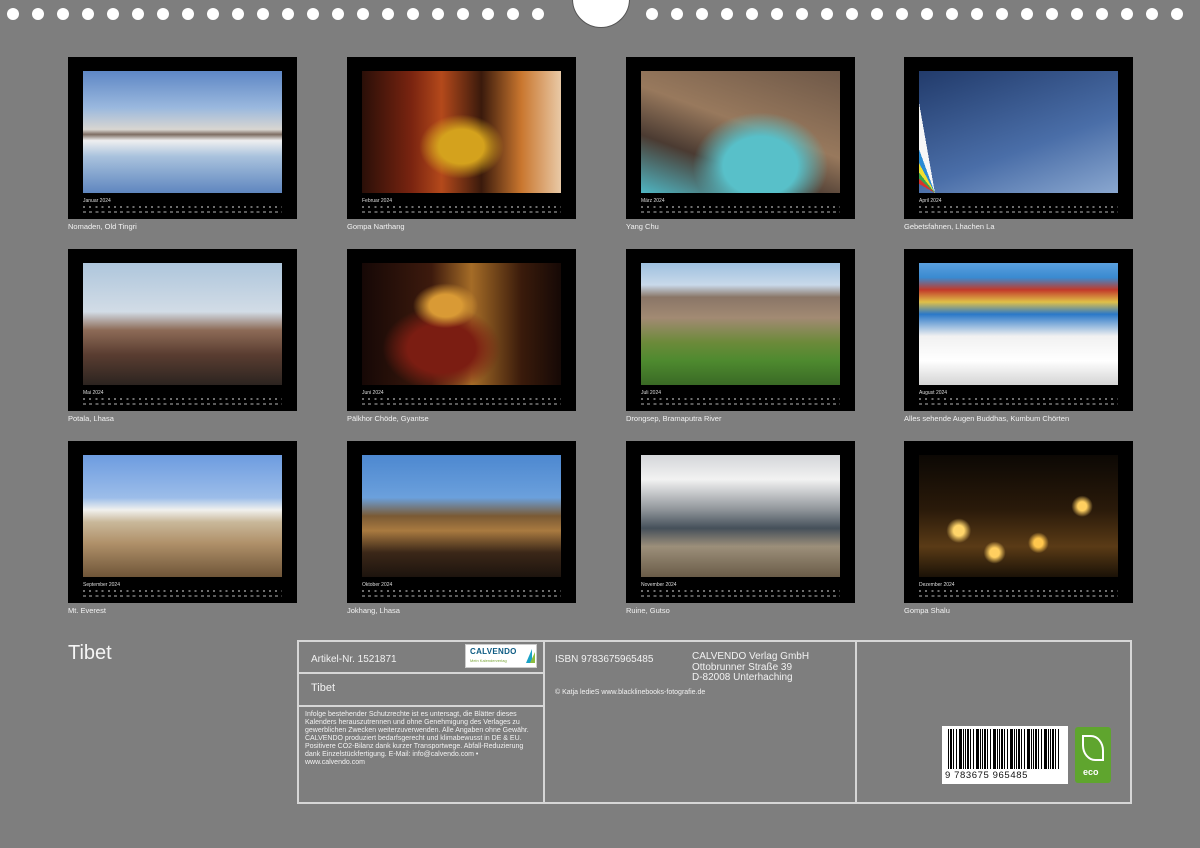 The width and height of the screenshot is (1200, 848). What do you see at coordinates (914, 14) in the screenshot?
I see `binding-holes-right` at bounding box center [914, 14].